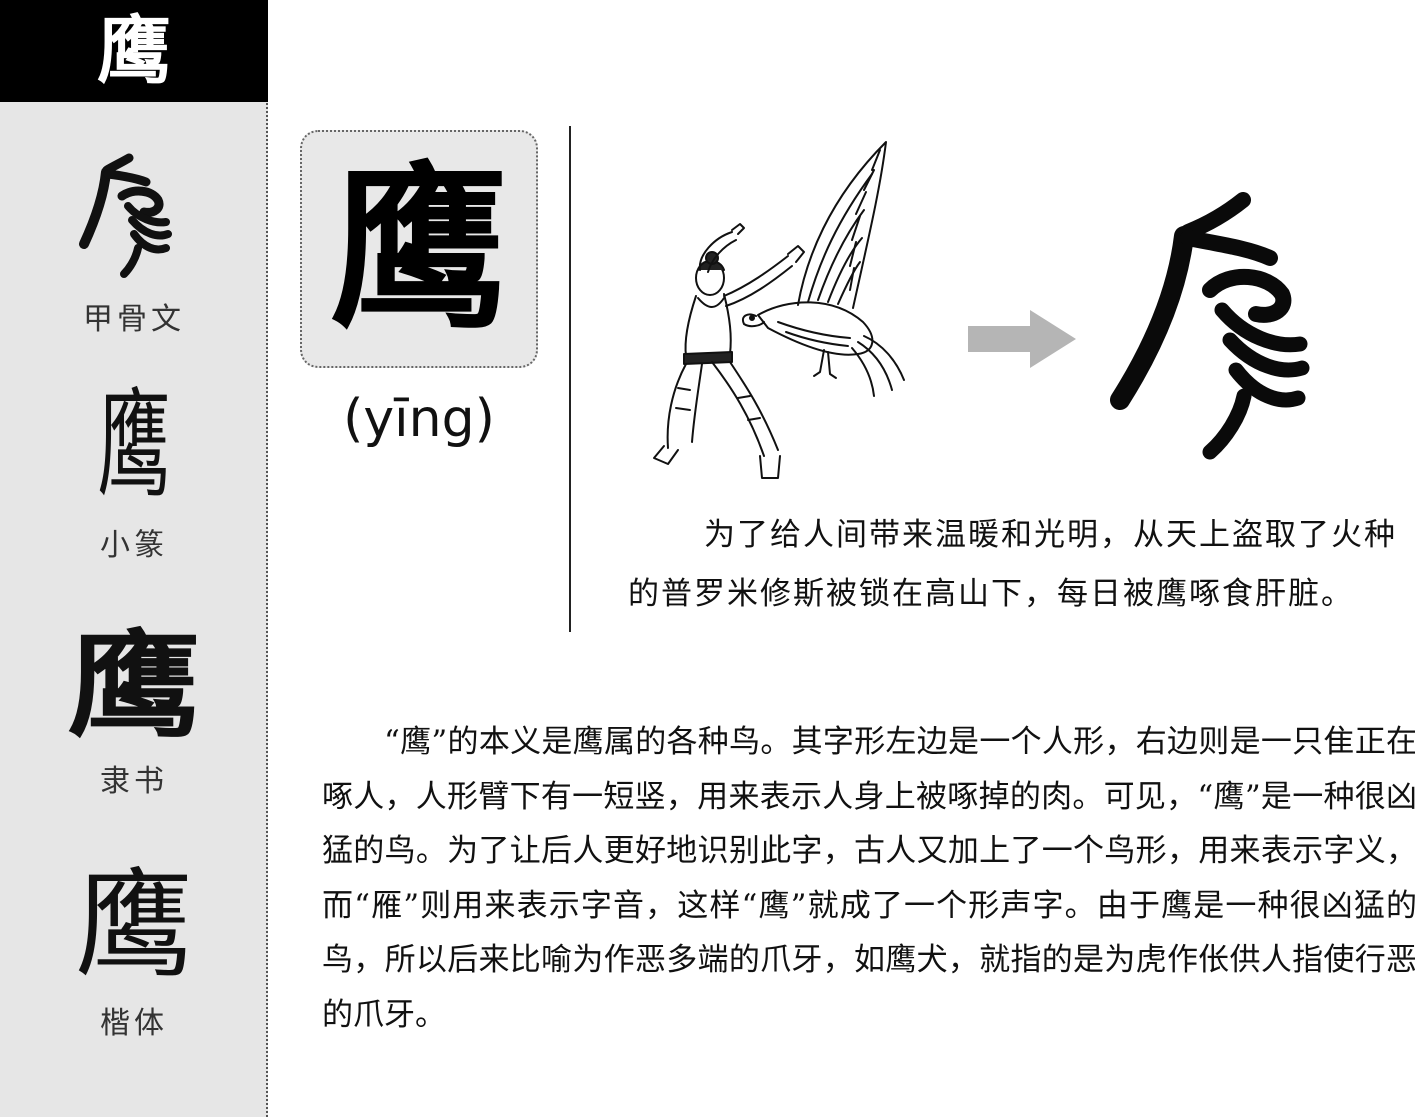 The image size is (1415, 1117). What do you see at coordinates (134, 319) in the screenshot?
I see `script-label-oracle: 甲骨文` at bounding box center [134, 319].